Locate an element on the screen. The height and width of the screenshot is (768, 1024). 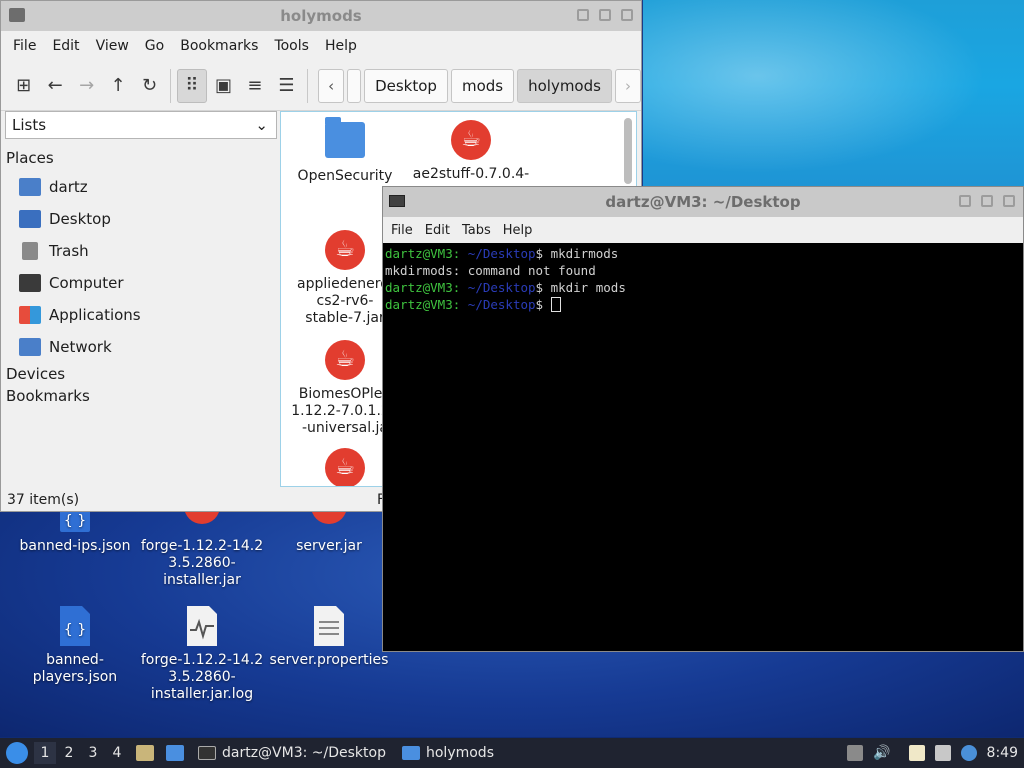
file-item: OpenSecurity is located at coordinates (345, 151).